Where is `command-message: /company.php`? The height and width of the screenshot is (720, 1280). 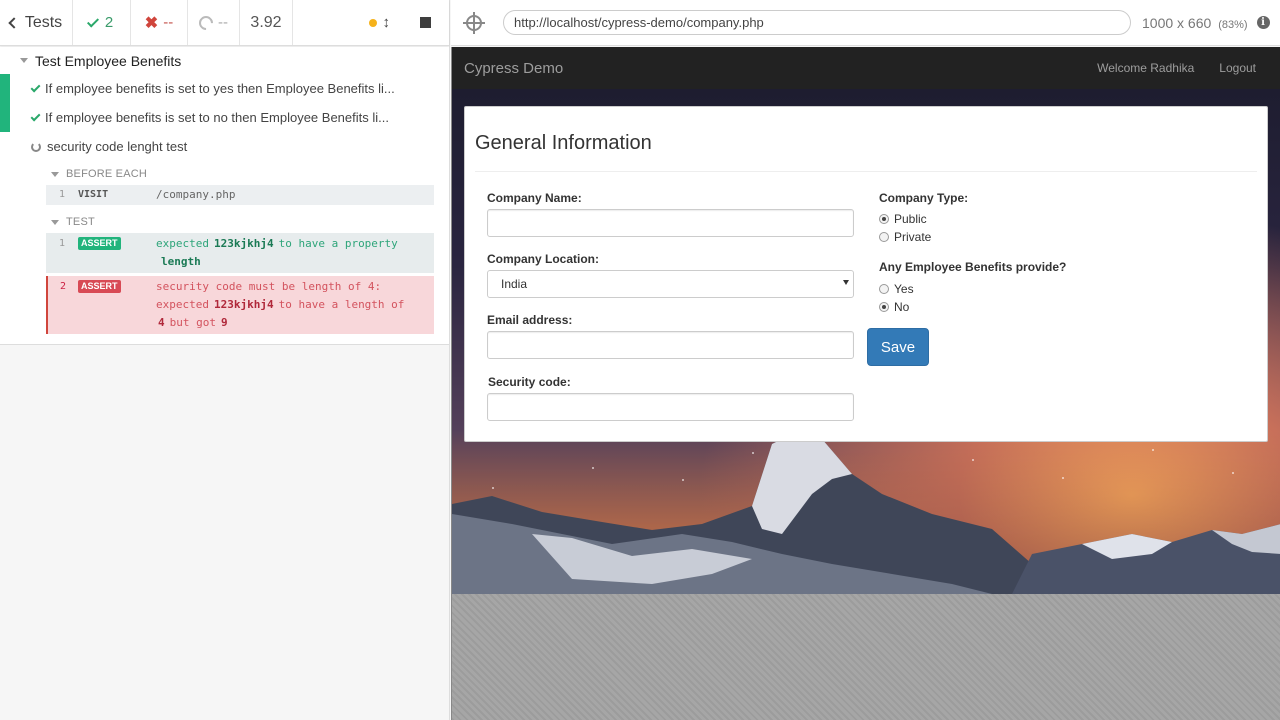
command-message: /company.php is located at coordinates (196, 194).